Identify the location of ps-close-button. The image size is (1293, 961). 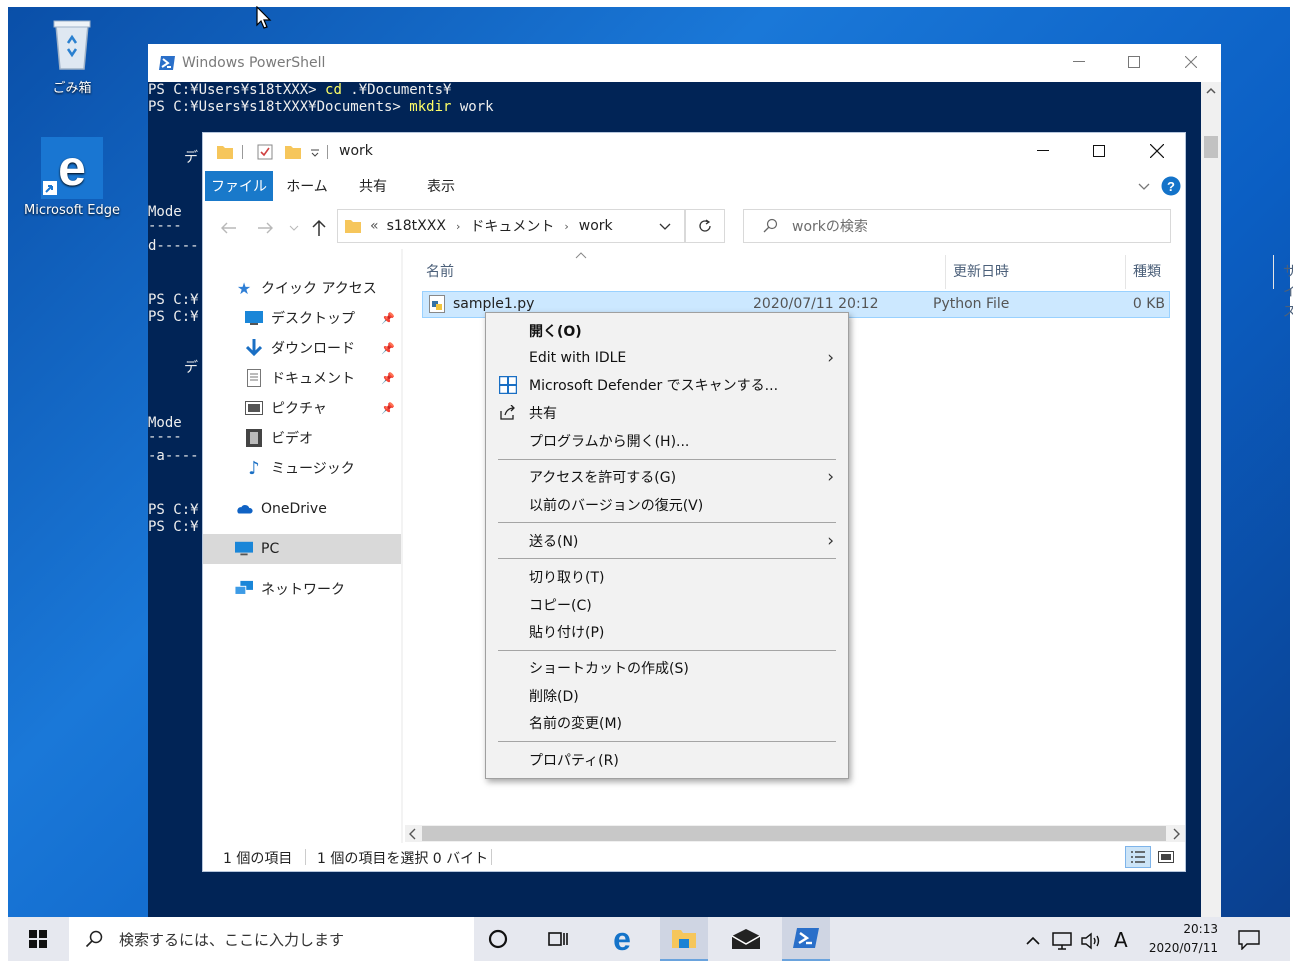
(1191, 62).